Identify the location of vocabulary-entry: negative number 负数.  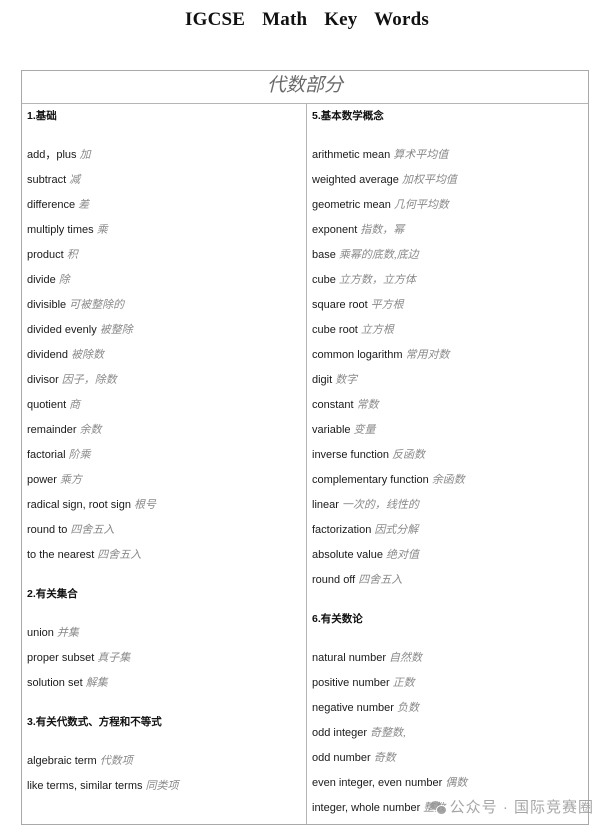
(450, 708).